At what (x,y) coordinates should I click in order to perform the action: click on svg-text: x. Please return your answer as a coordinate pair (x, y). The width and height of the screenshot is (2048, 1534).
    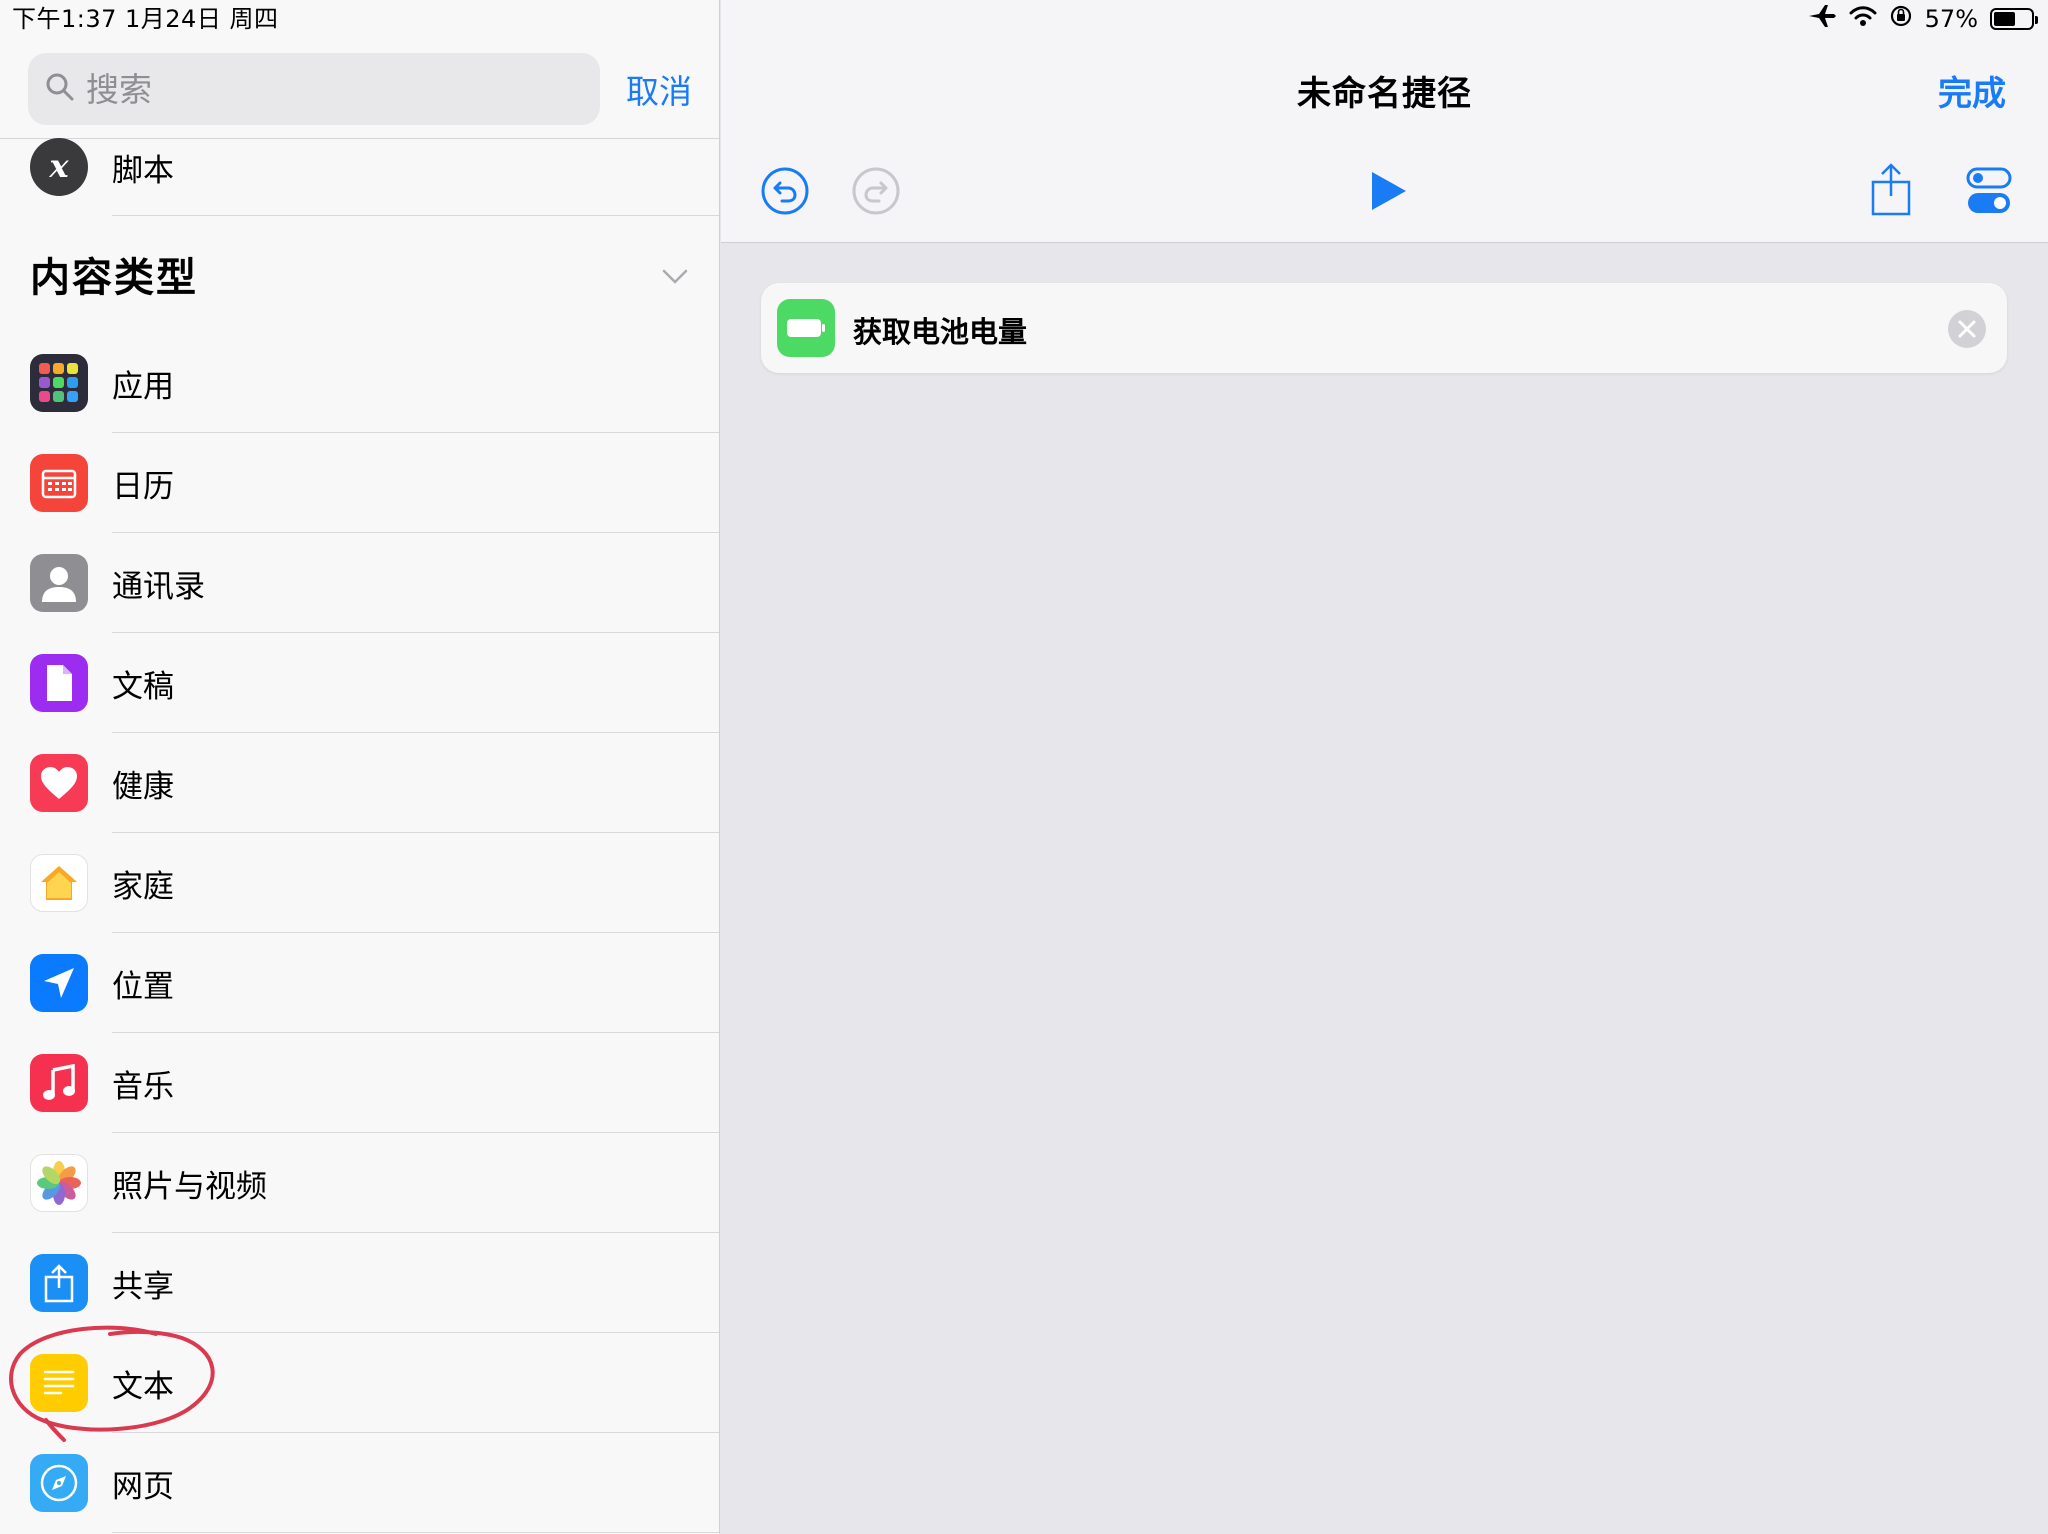
    Looking at the image, I should click on (58, 166).